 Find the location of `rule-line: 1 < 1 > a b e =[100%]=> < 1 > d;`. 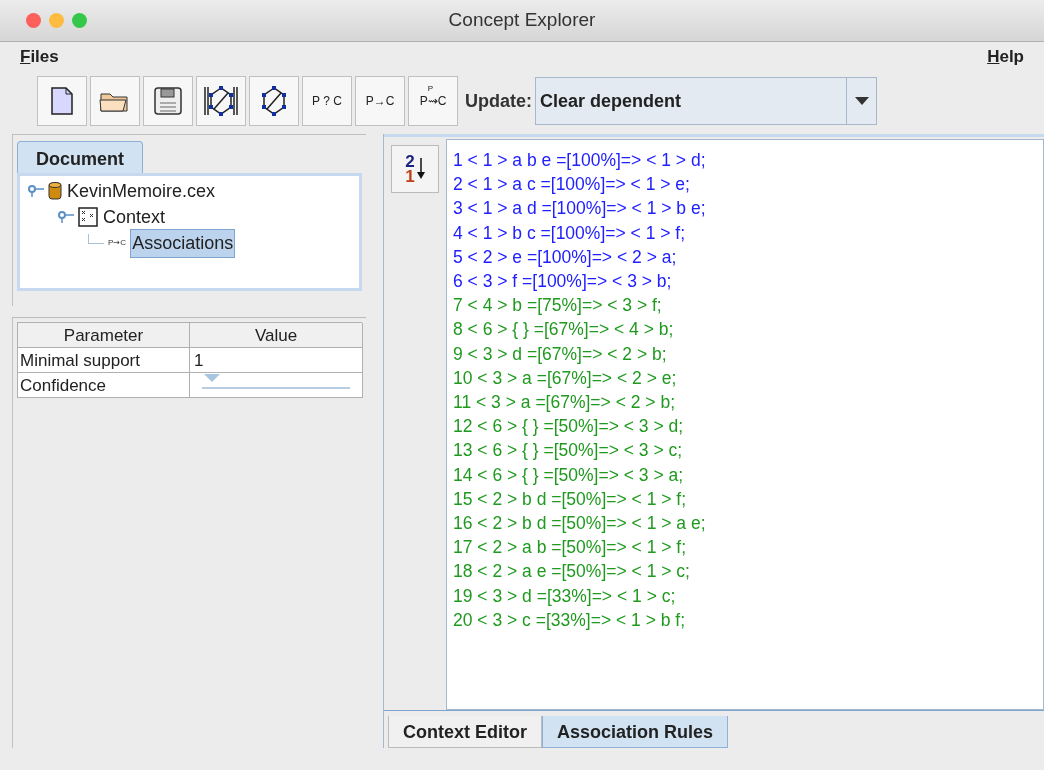

rule-line: 1 < 1 > a b e =[100%]=> < 1 > d; is located at coordinates (580, 160).